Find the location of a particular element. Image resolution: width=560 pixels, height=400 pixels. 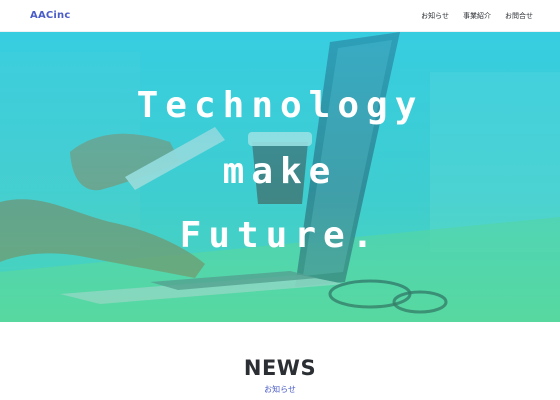

news-heading: NEWS is located at coordinates (280, 368).